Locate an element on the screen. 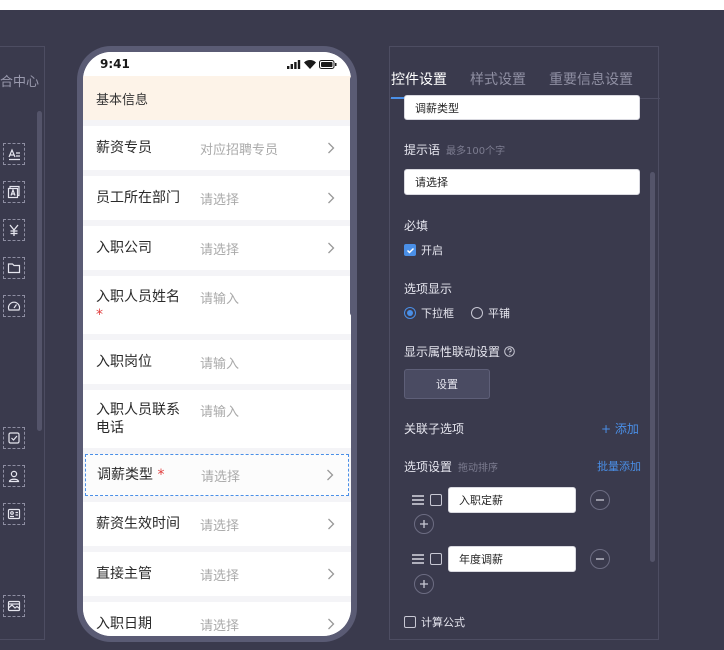  currency-icon is located at coordinates (14, 230).